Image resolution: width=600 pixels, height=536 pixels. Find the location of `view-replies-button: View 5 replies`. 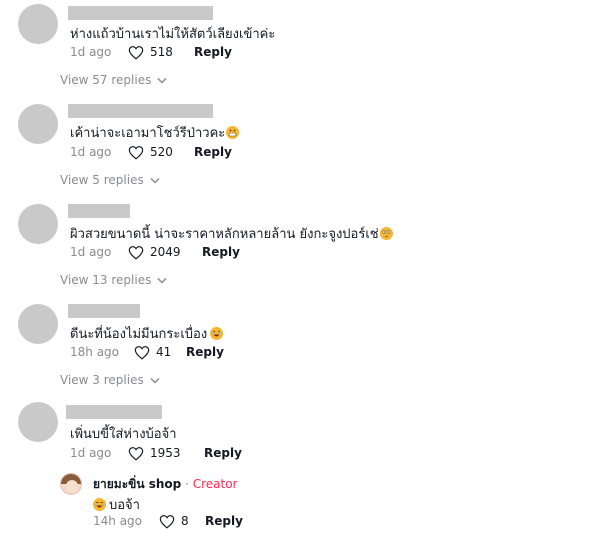

view-replies-button: View 5 replies is located at coordinates (110, 180).